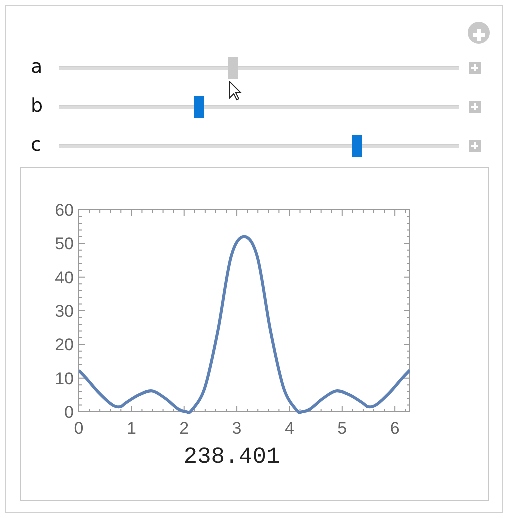  What do you see at coordinates (479, 33) in the screenshot?
I see `add-button` at bounding box center [479, 33].